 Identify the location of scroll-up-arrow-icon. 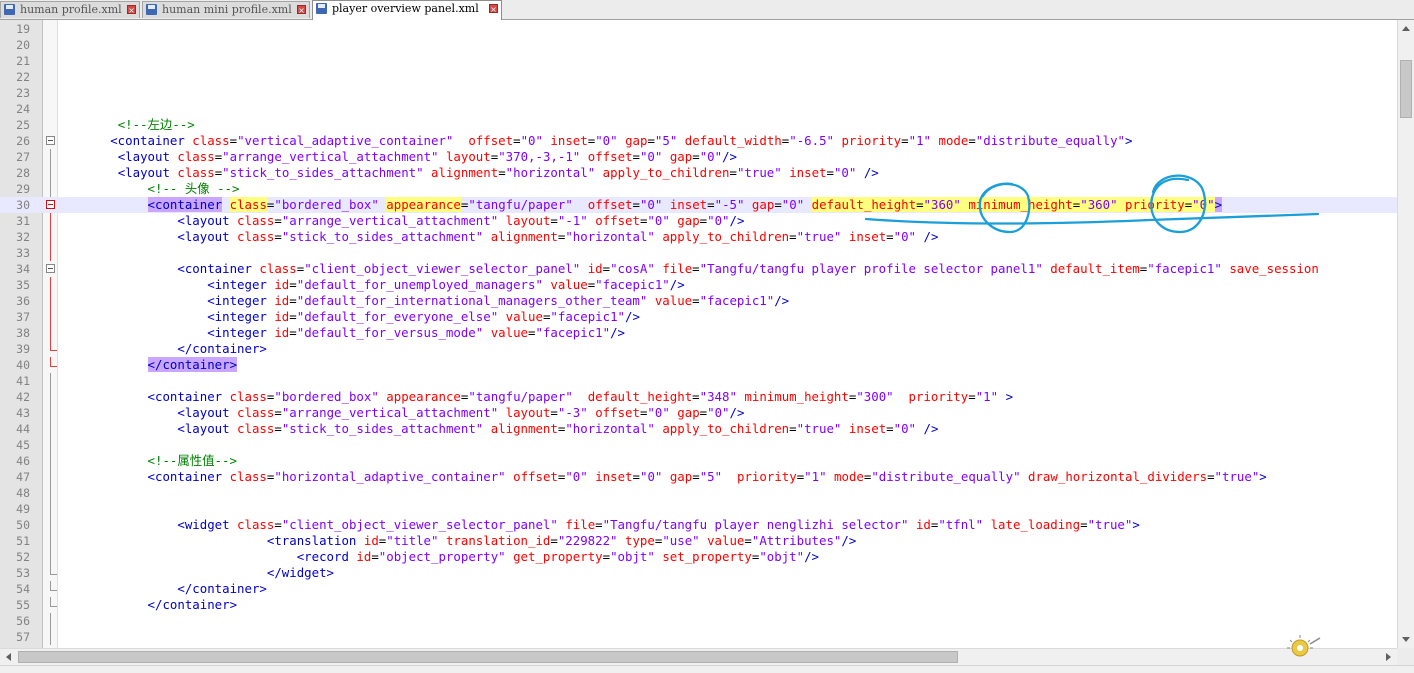
(1406, 28).